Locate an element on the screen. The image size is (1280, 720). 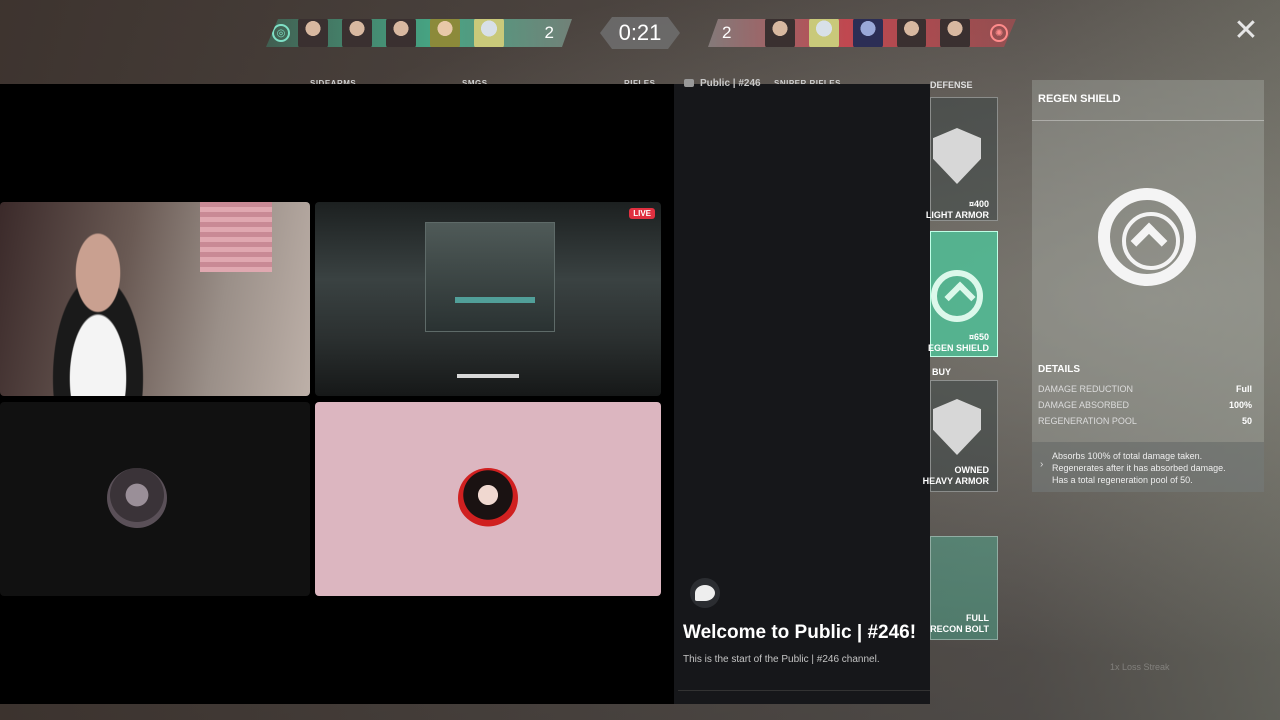
round-hud: ◎ 2 0:21 2 ✺ ✕ is located at coordinates (640, 35).